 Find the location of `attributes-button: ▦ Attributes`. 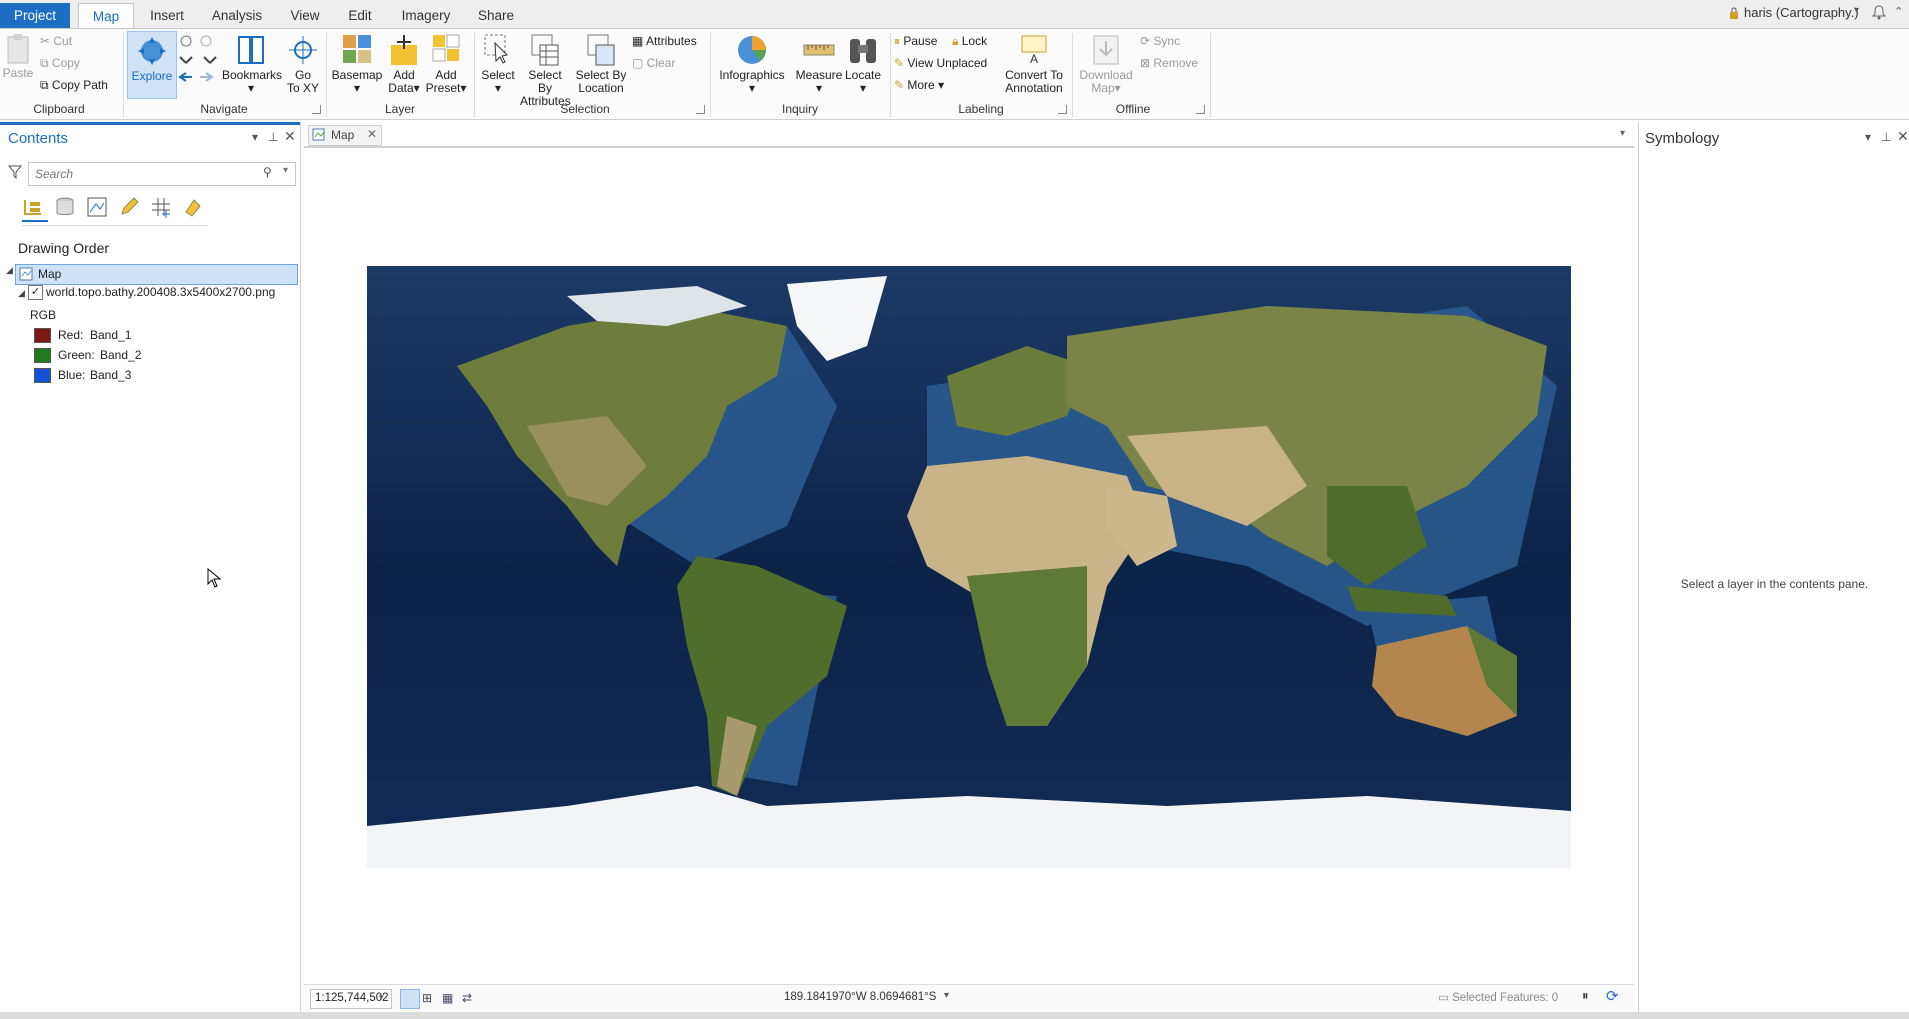

attributes-button: ▦ Attributes is located at coordinates (664, 41).